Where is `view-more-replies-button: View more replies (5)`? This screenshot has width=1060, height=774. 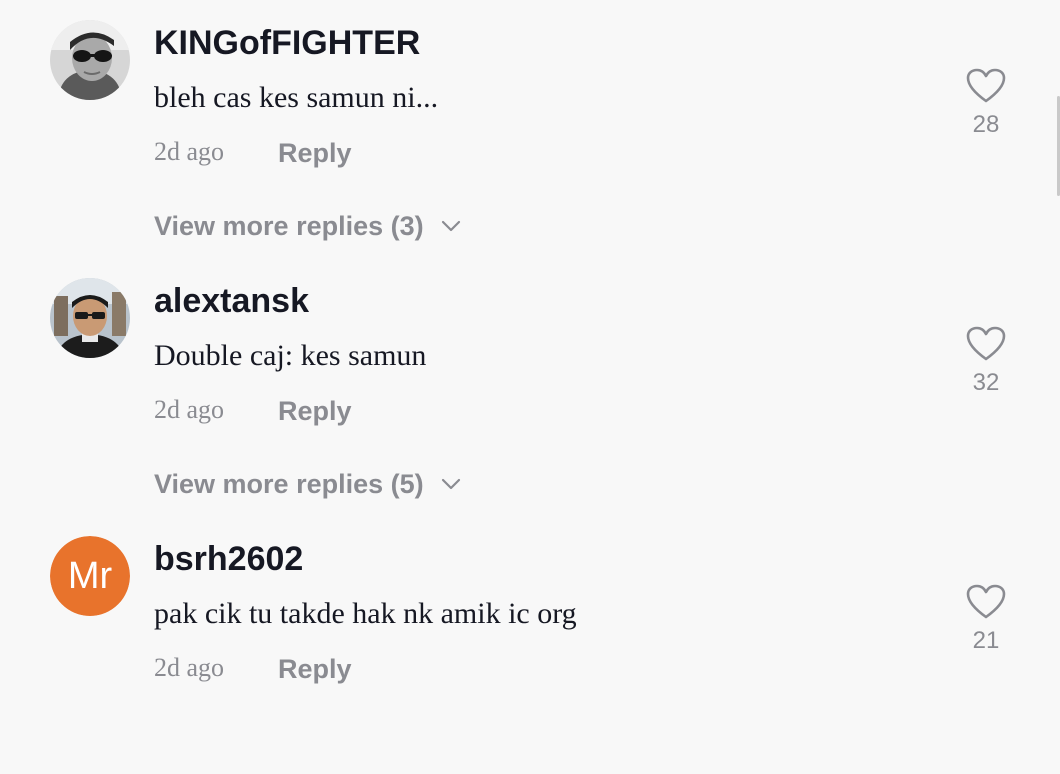
view-more-replies-button: View more replies (5) is located at coordinates (308, 484).